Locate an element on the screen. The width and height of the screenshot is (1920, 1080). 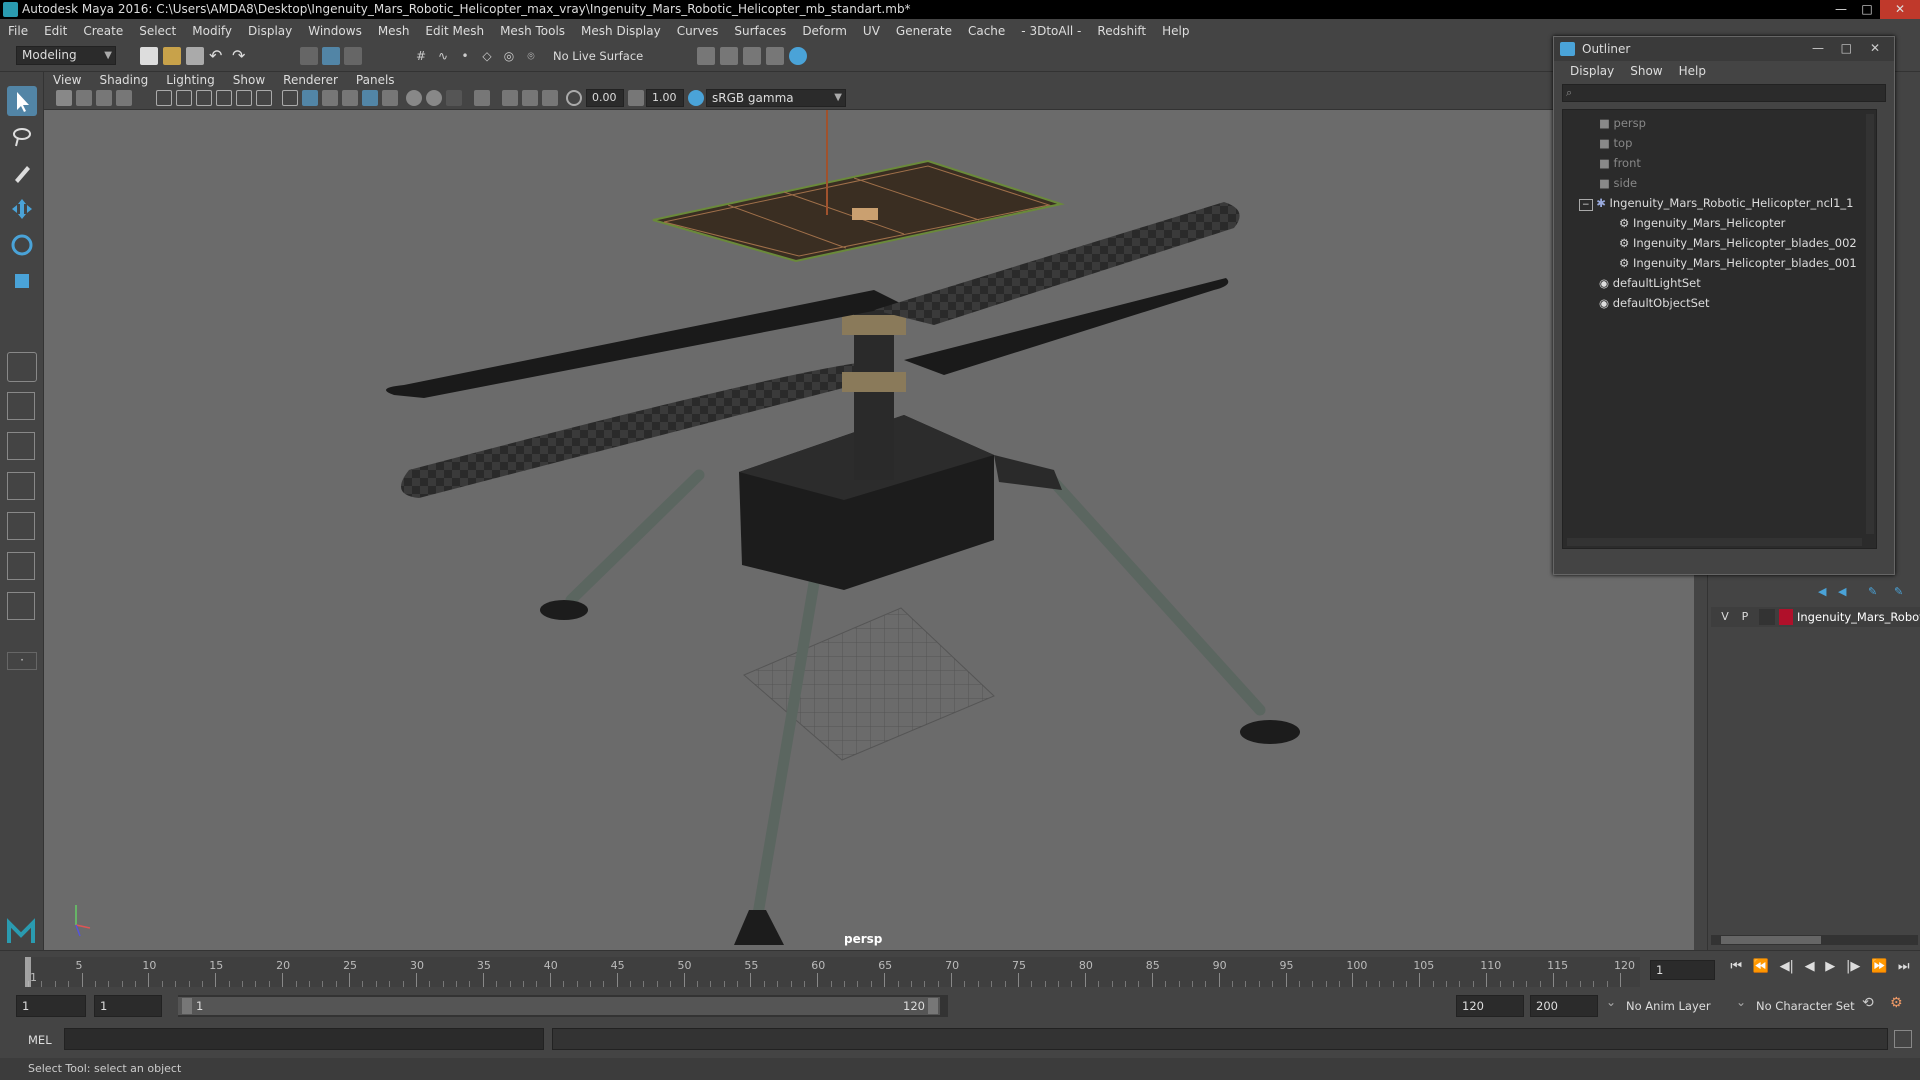
menu-select: Select is located at coordinates (157, 31).